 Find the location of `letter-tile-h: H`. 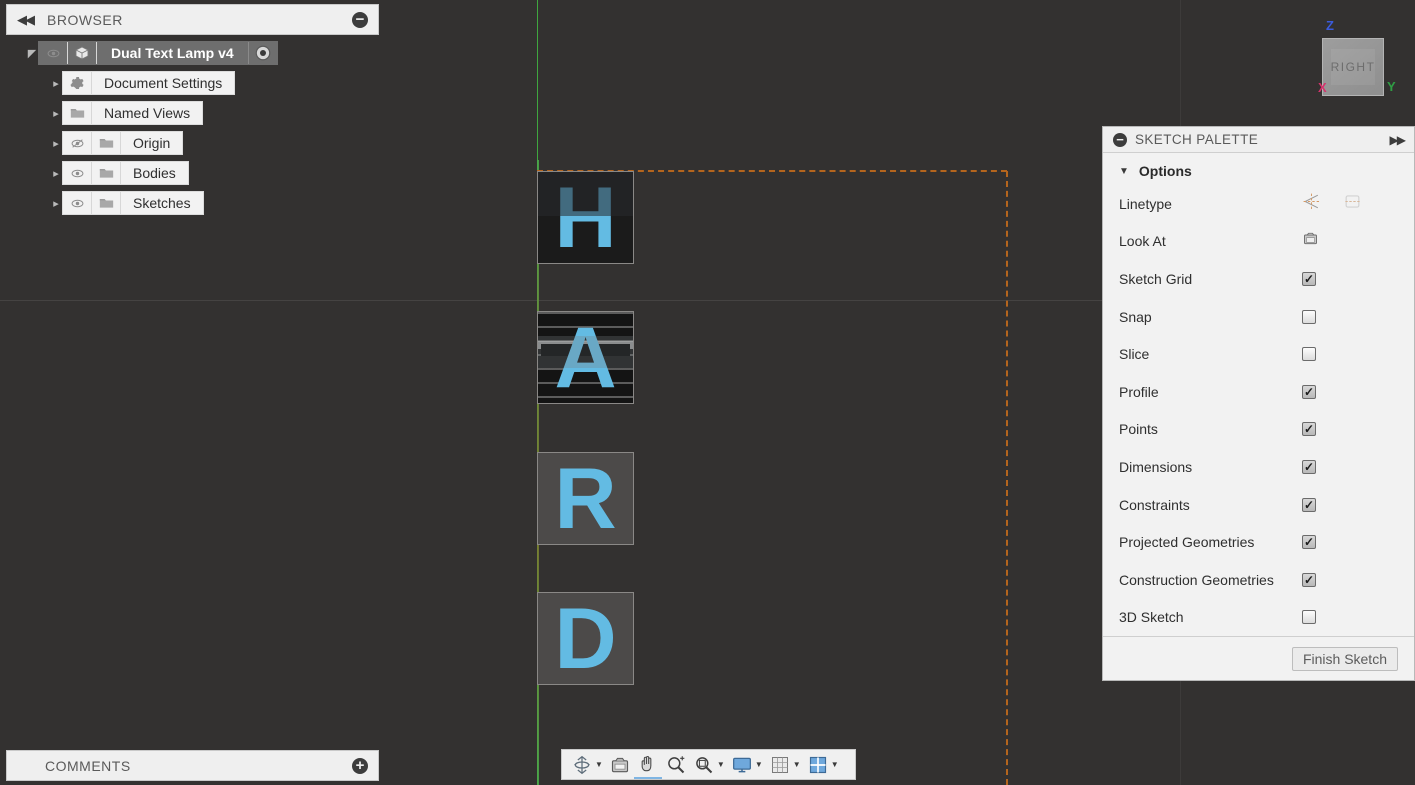

letter-tile-h: H is located at coordinates (585, 217).